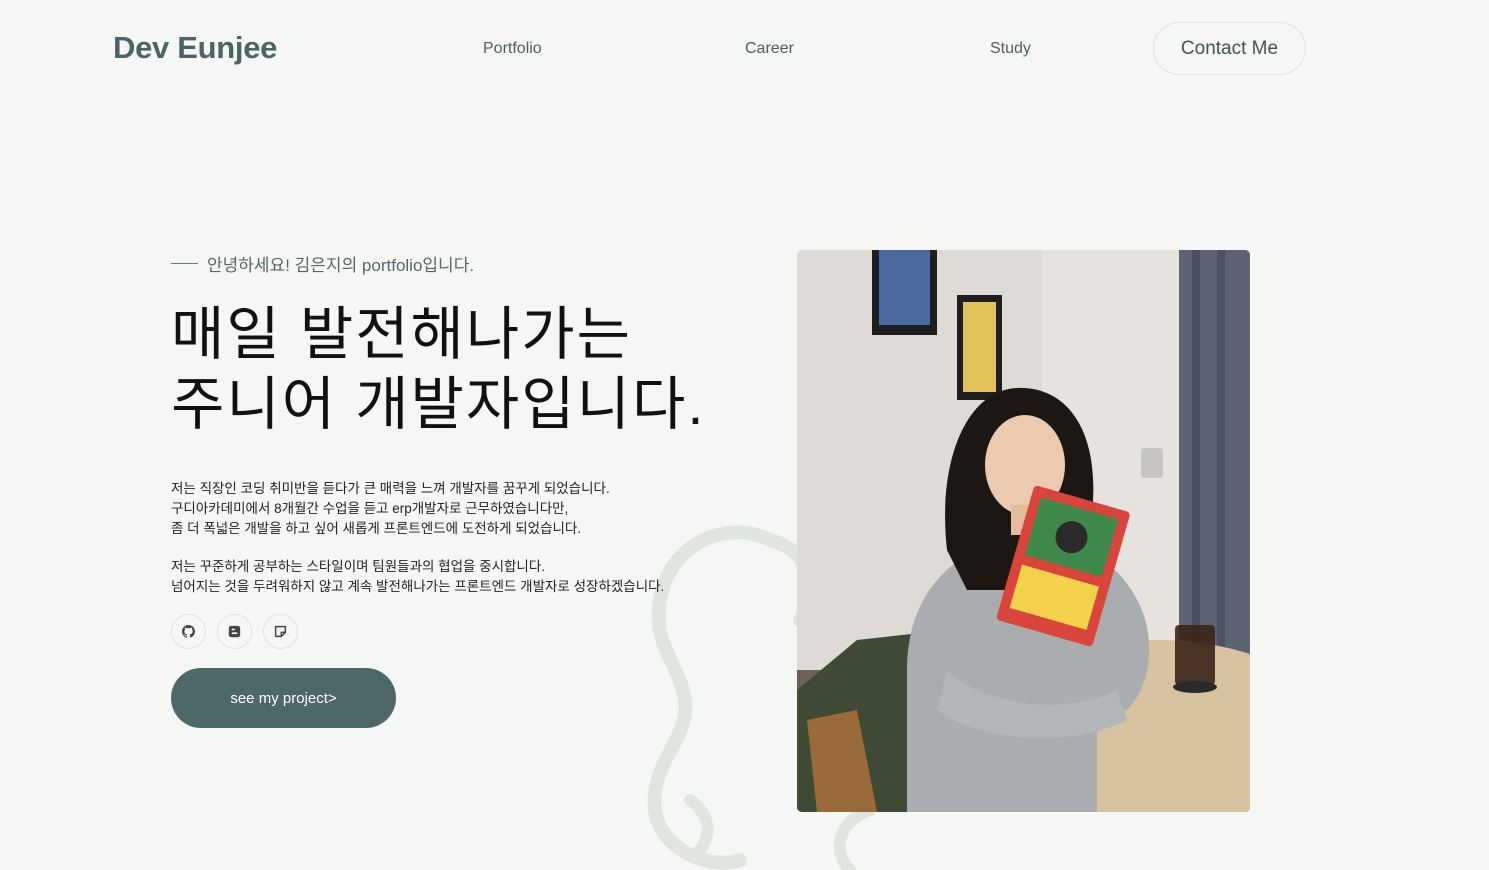 Image resolution: width=1489 pixels, height=870 pixels. I want to click on blog-icon, so click(234, 631).